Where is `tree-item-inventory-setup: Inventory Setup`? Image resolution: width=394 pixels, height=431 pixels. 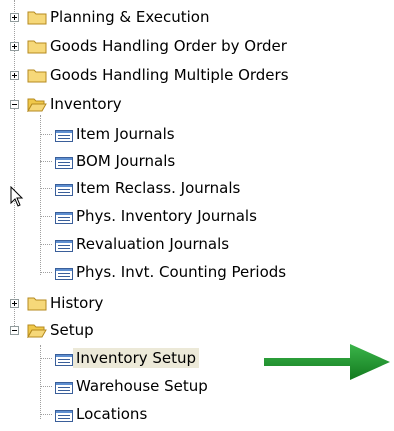 tree-item-inventory-setup: Inventory Setup is located at coordinates (100, 358).